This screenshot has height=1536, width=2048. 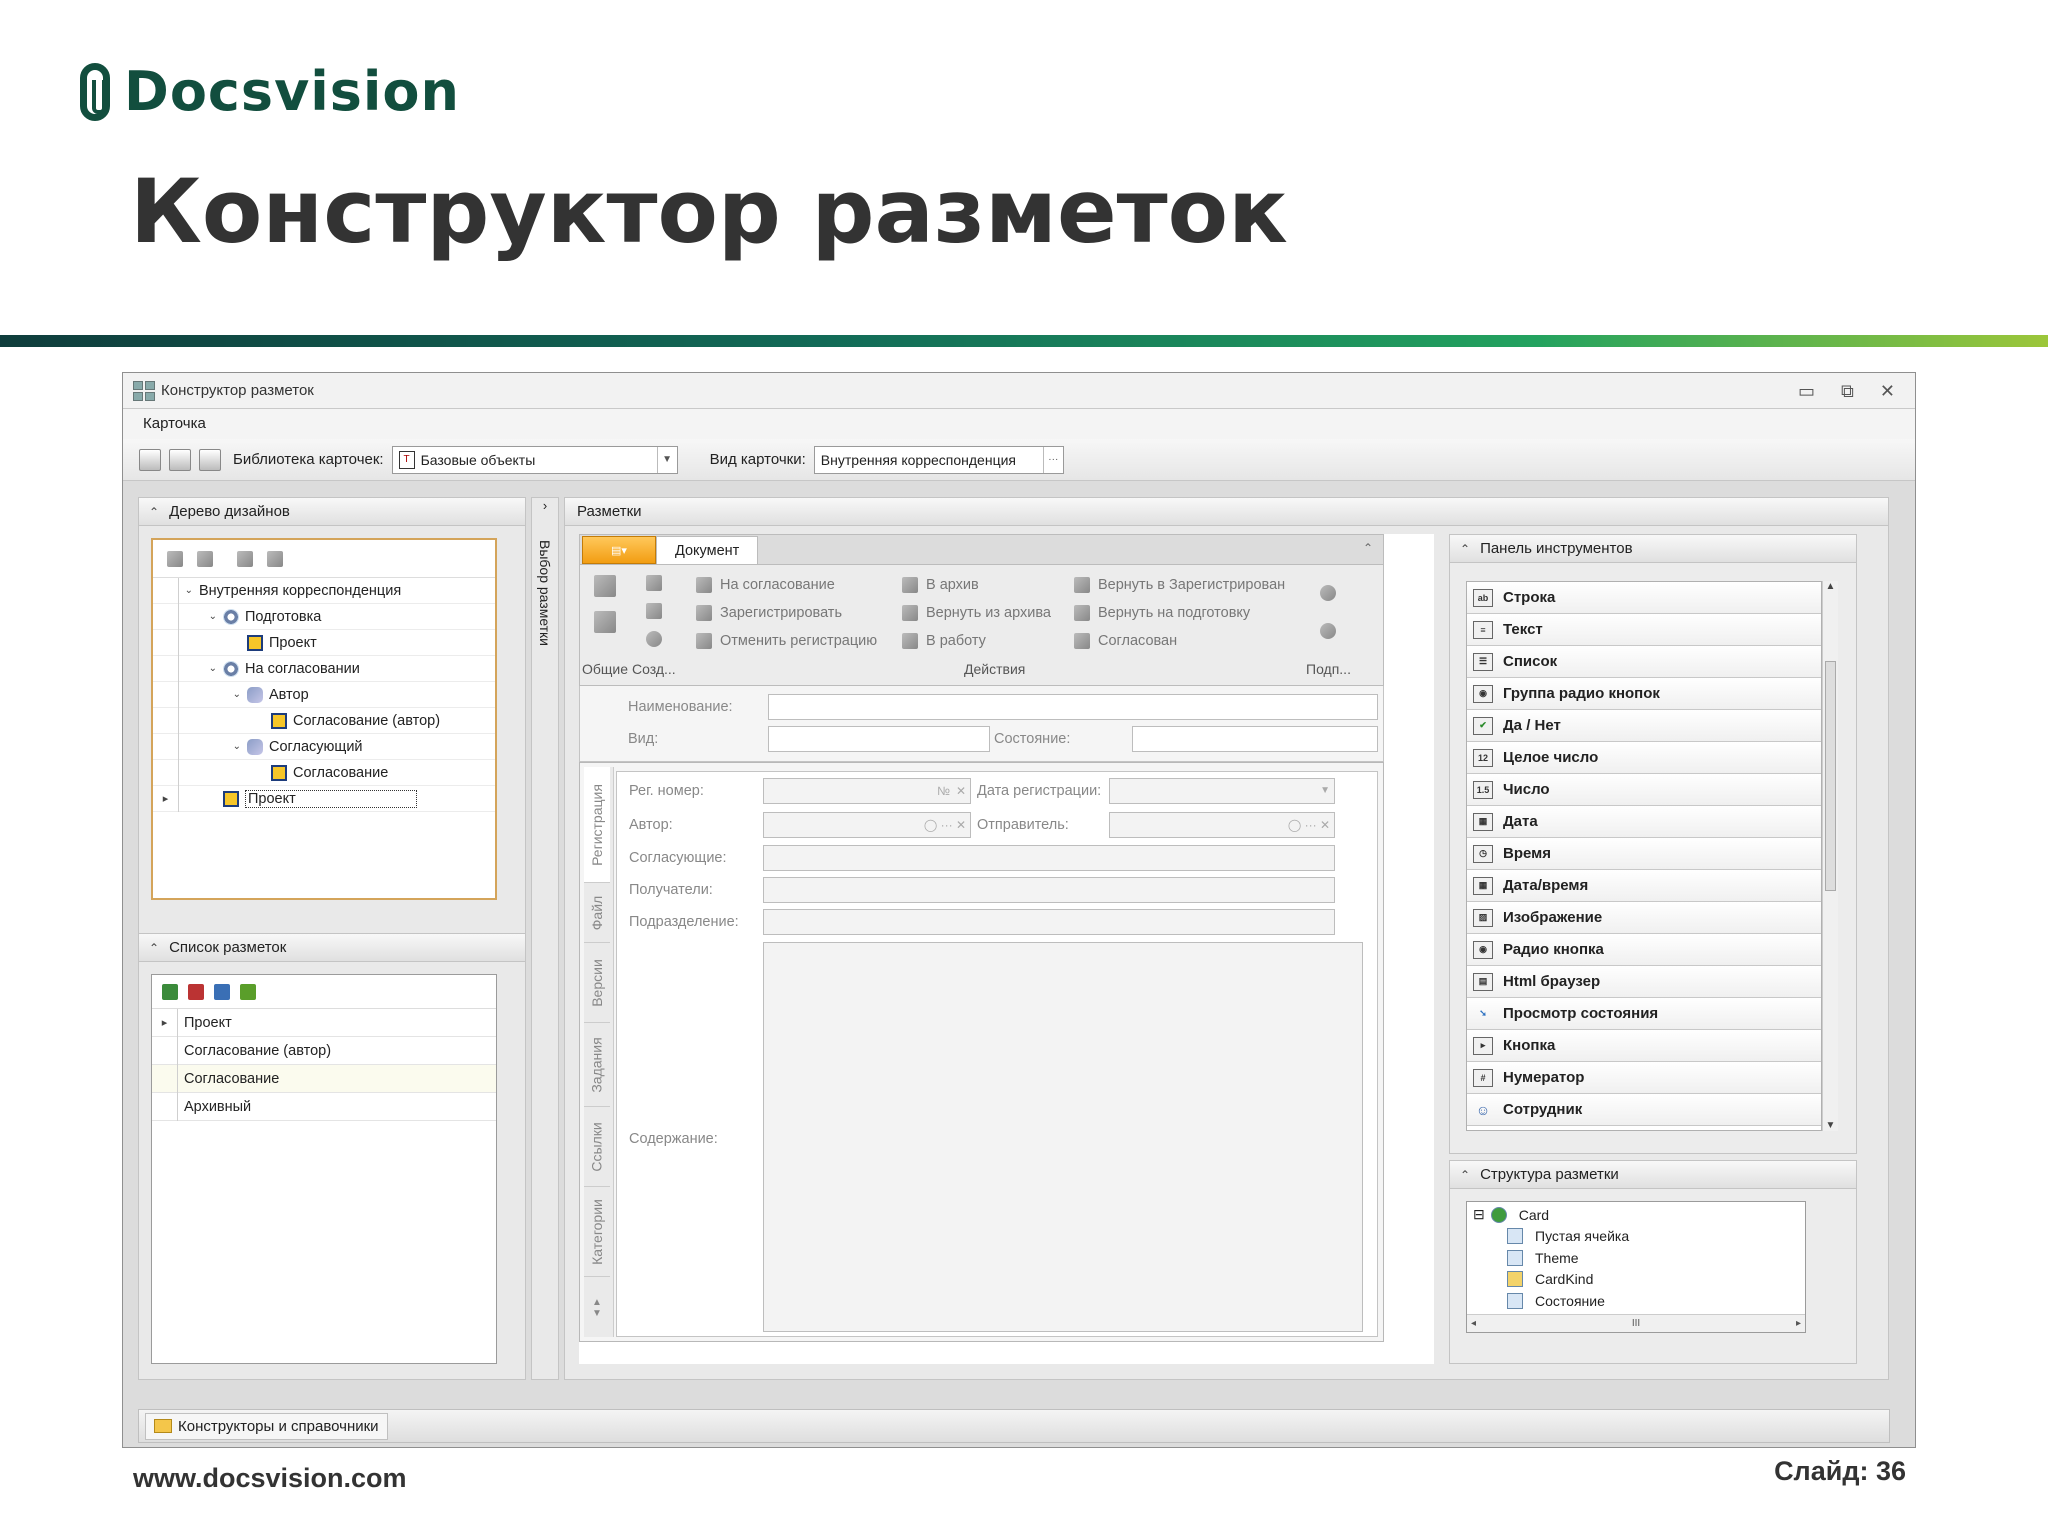 I want to click on restore-icon: ⧉, so click(x=1847, y=391).